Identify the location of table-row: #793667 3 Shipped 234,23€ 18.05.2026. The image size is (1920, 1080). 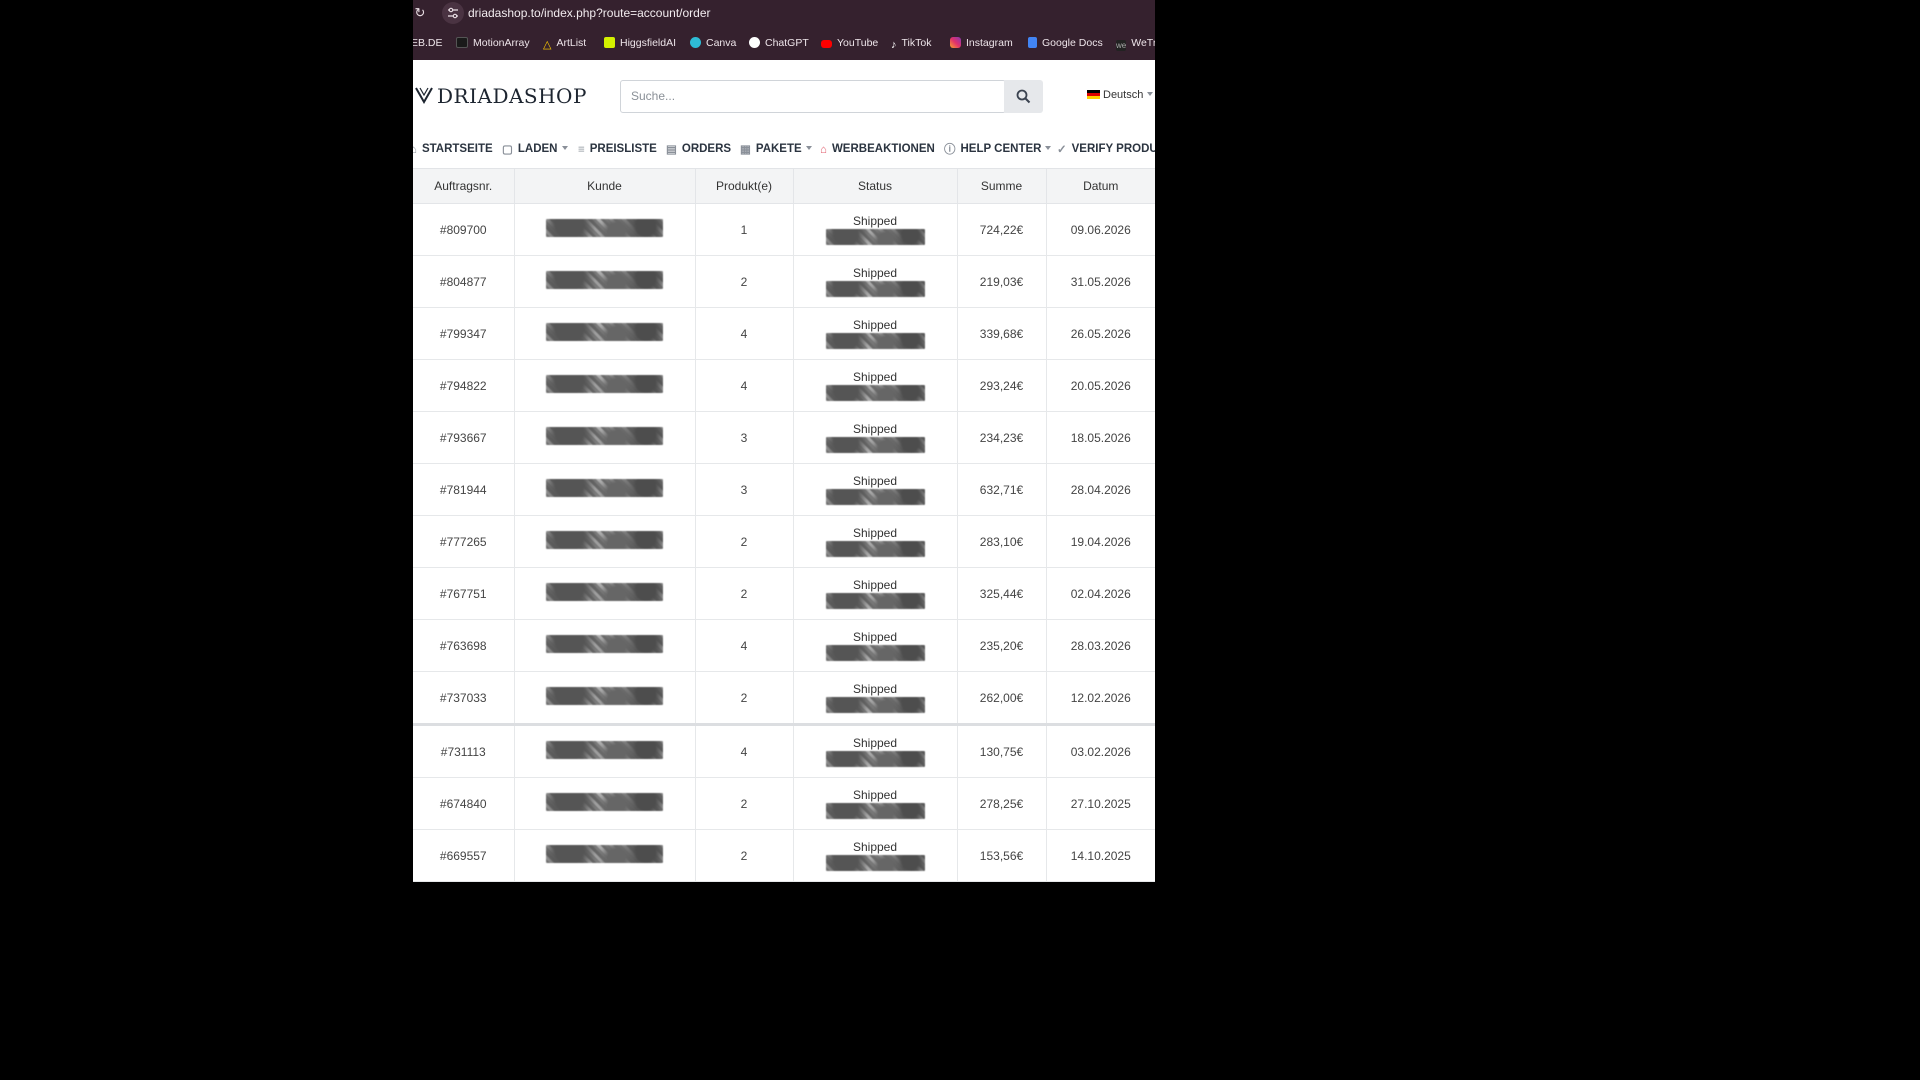
(784, 437).